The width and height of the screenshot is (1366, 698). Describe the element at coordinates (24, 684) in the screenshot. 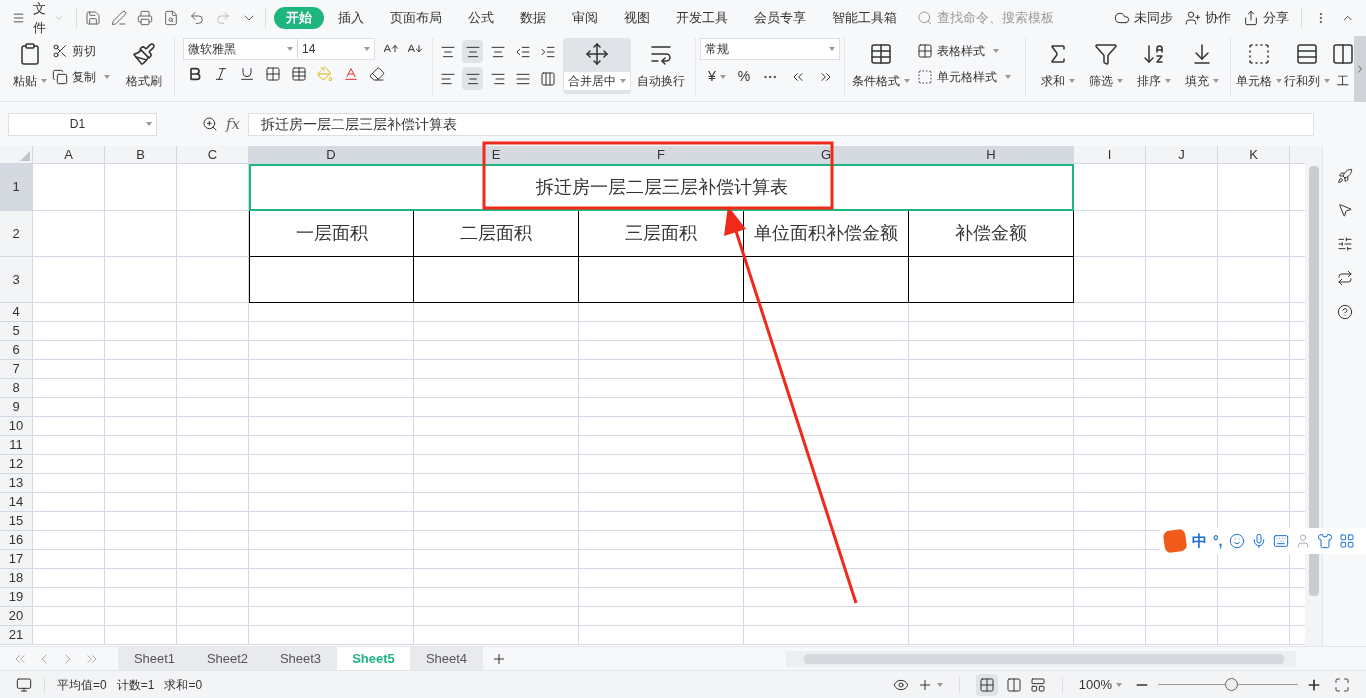

I see `macro-icon` at that location.